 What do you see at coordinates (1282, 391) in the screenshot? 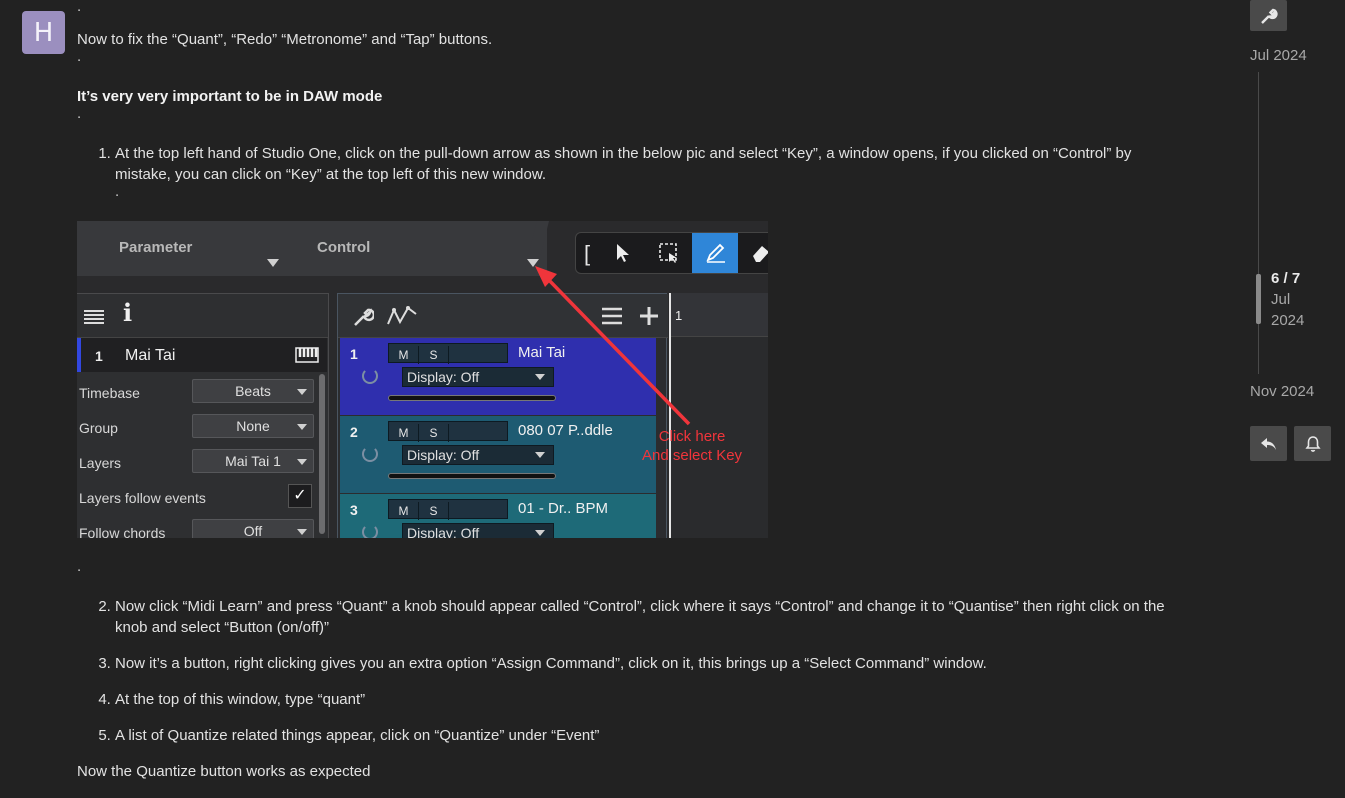
I see `timeline-end-date: Nov 2024` at bounding box center [1282, 391].